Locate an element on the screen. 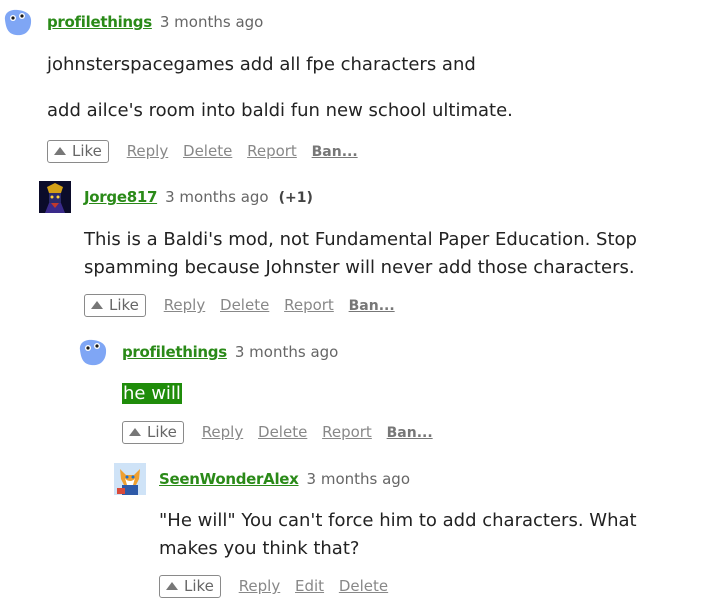 Image resolution: width=704 pixels, height=602 pixels. comment-header: SeenWonderAlex 3 months ago is located at coordinates (284, 479).